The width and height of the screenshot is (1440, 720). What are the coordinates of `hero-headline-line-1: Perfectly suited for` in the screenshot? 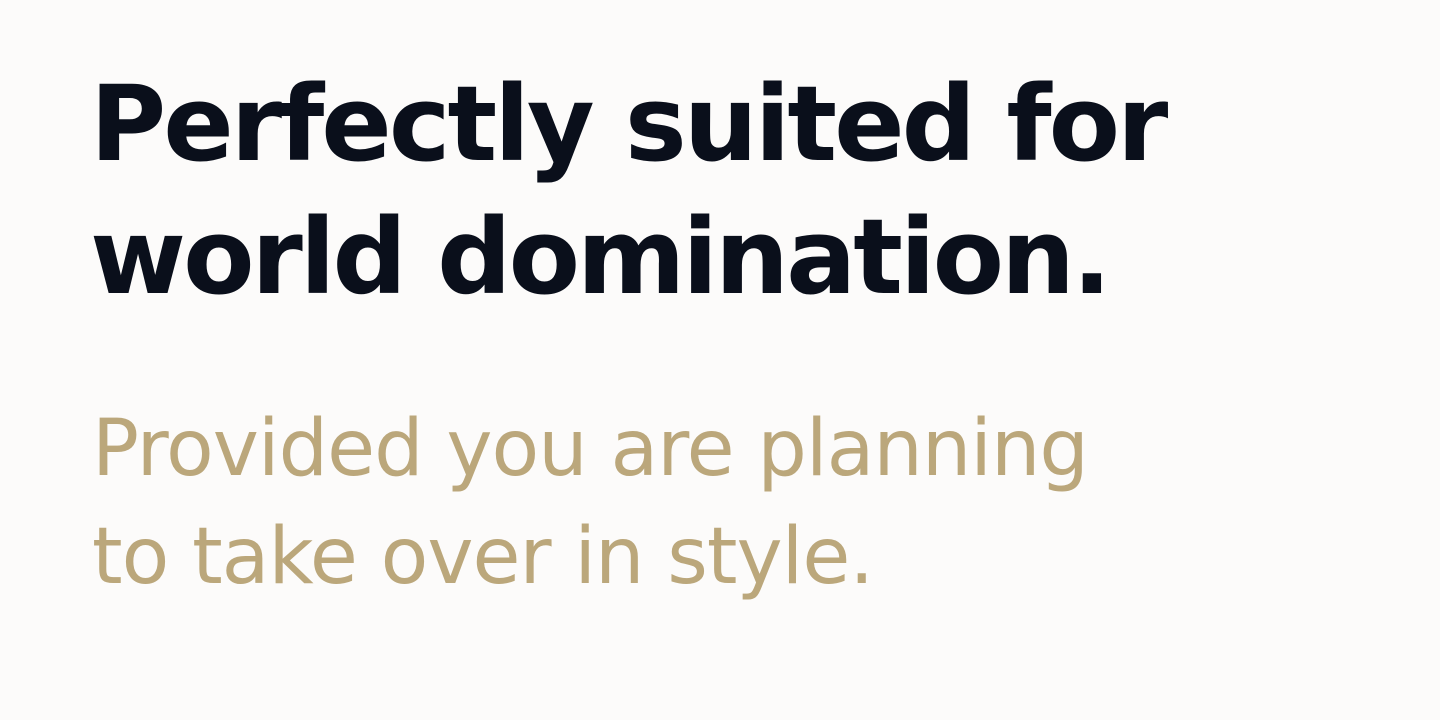 It's located at (629, 124).